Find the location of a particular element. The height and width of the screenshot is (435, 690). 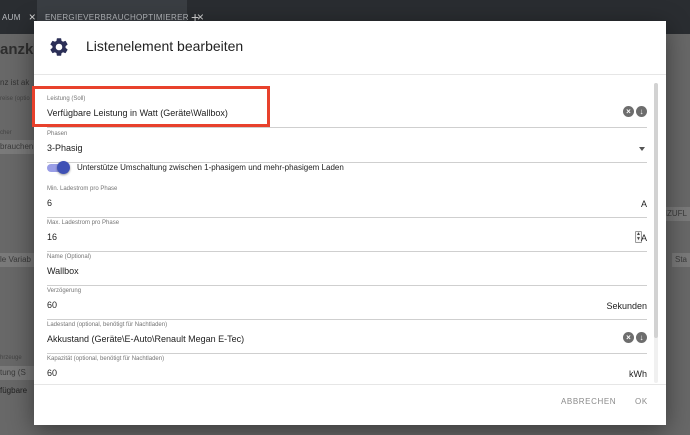

background-right-label: Sta is located at coordinates (680, 260).